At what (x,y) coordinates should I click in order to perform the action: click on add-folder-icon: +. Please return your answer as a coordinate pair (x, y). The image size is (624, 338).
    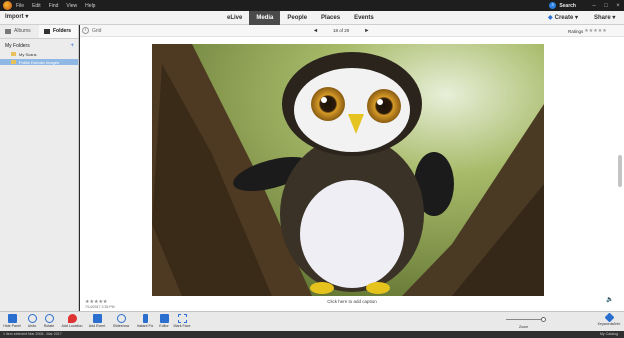
    Looking at the image, I should click on (72, 46).